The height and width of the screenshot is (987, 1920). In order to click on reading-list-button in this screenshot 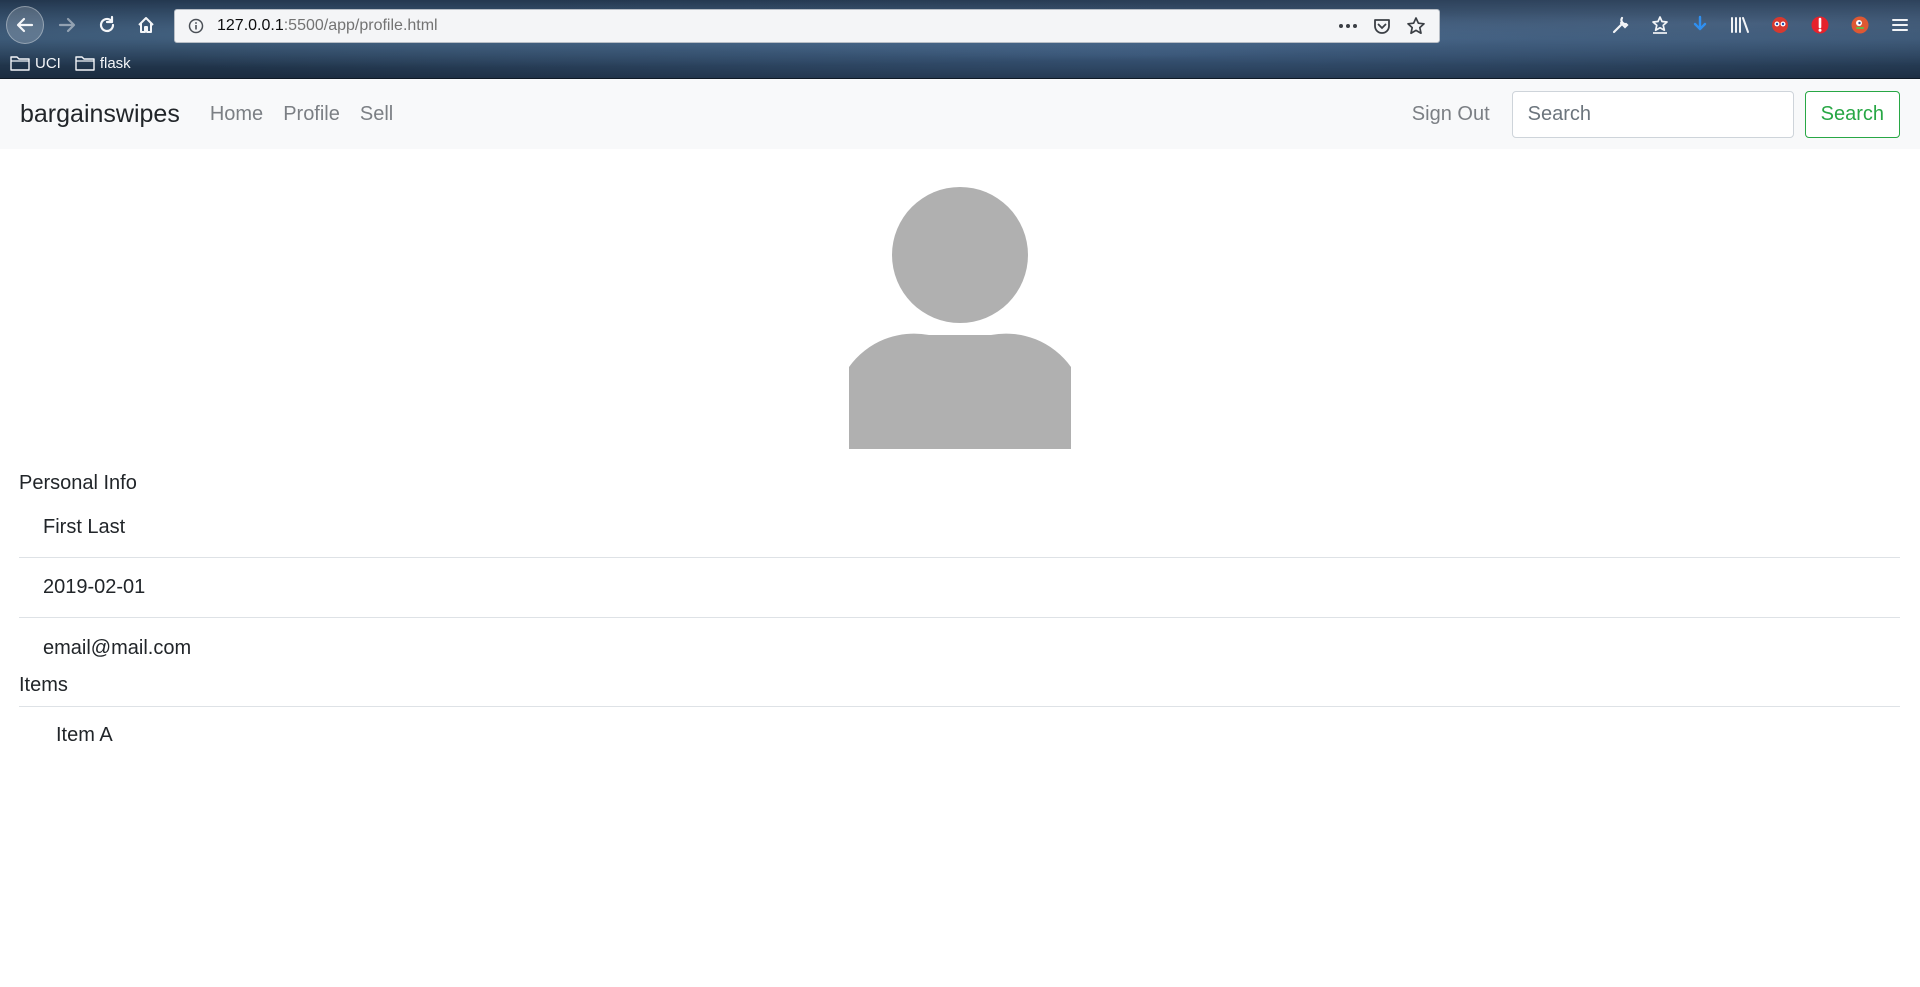, I will do `click(1660, 25)`.